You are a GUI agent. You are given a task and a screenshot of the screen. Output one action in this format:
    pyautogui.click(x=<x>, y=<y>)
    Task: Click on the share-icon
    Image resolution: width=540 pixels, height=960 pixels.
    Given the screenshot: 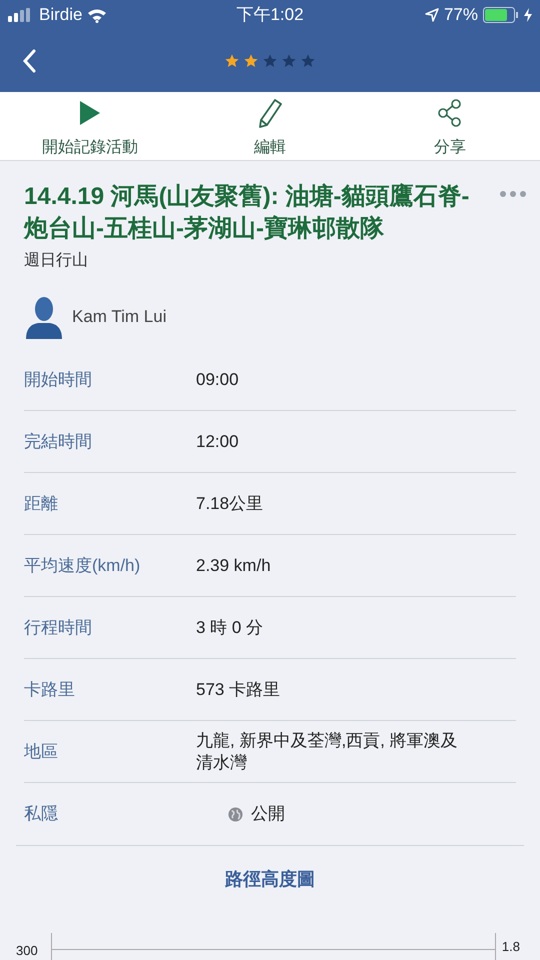 What is the action you would take?
    pyautogui.click(x=450, y=113)
    